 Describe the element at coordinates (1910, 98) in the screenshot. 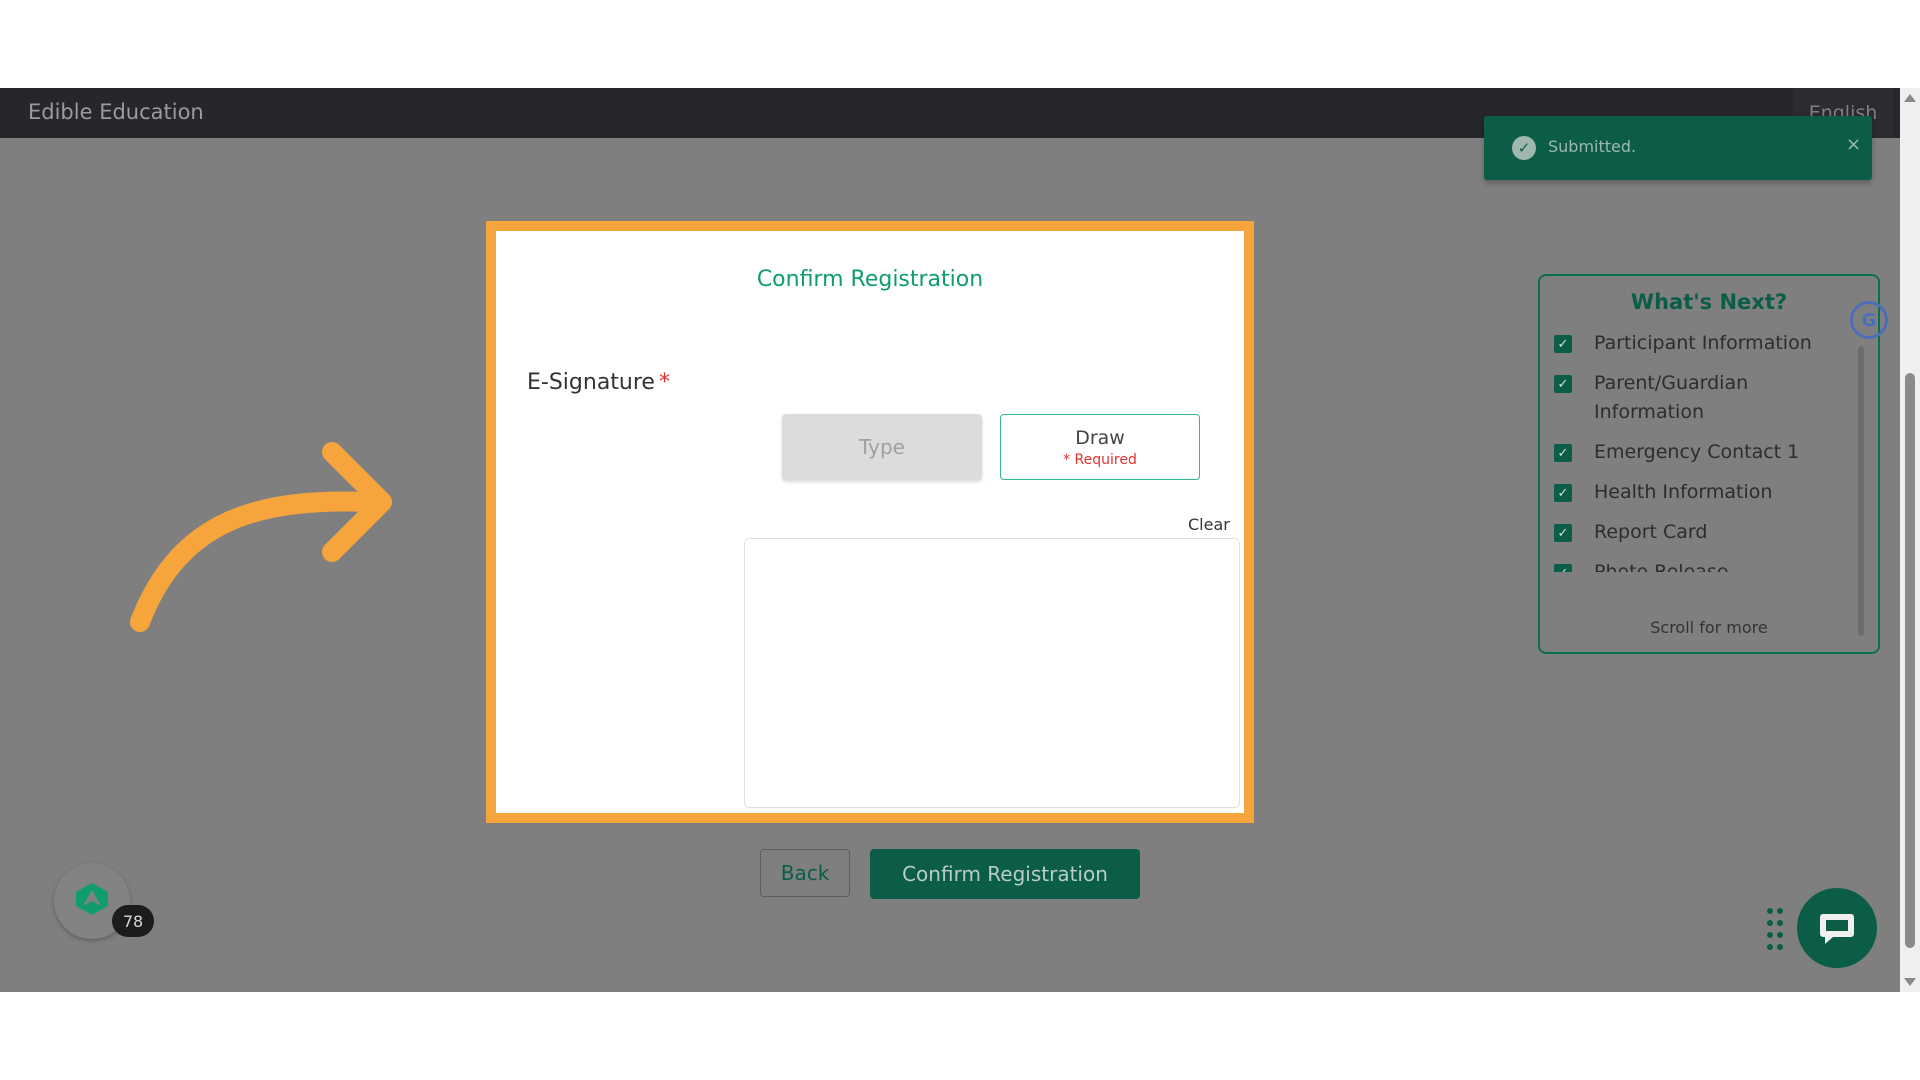

I see `scroll-up-icon` at that location.